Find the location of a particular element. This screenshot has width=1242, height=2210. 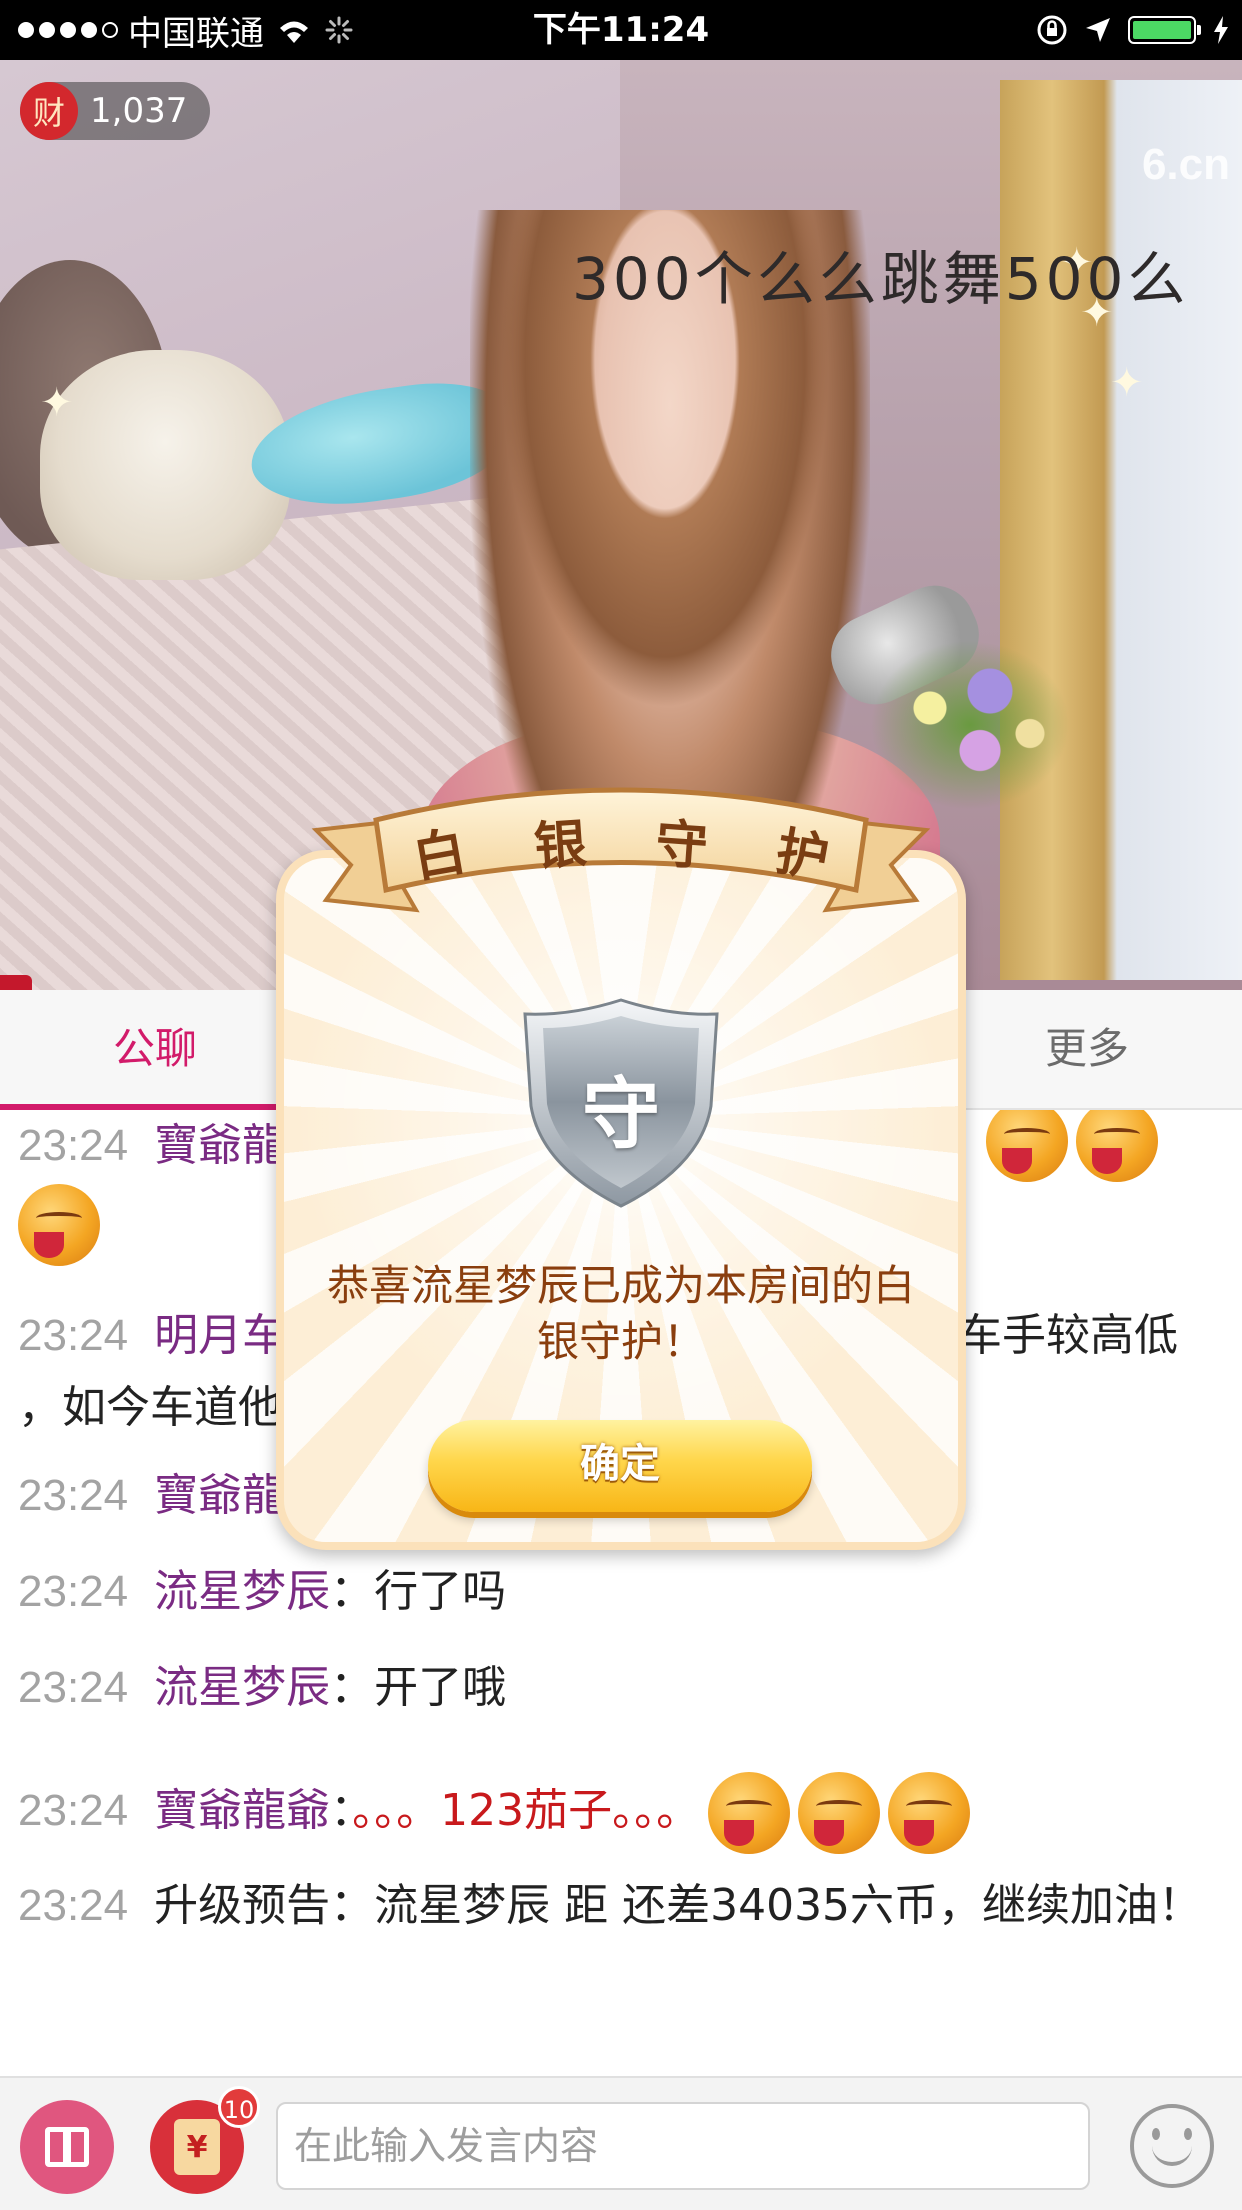

chat-input-bar: ¥ 10 is located at coordinates (621, 2143).